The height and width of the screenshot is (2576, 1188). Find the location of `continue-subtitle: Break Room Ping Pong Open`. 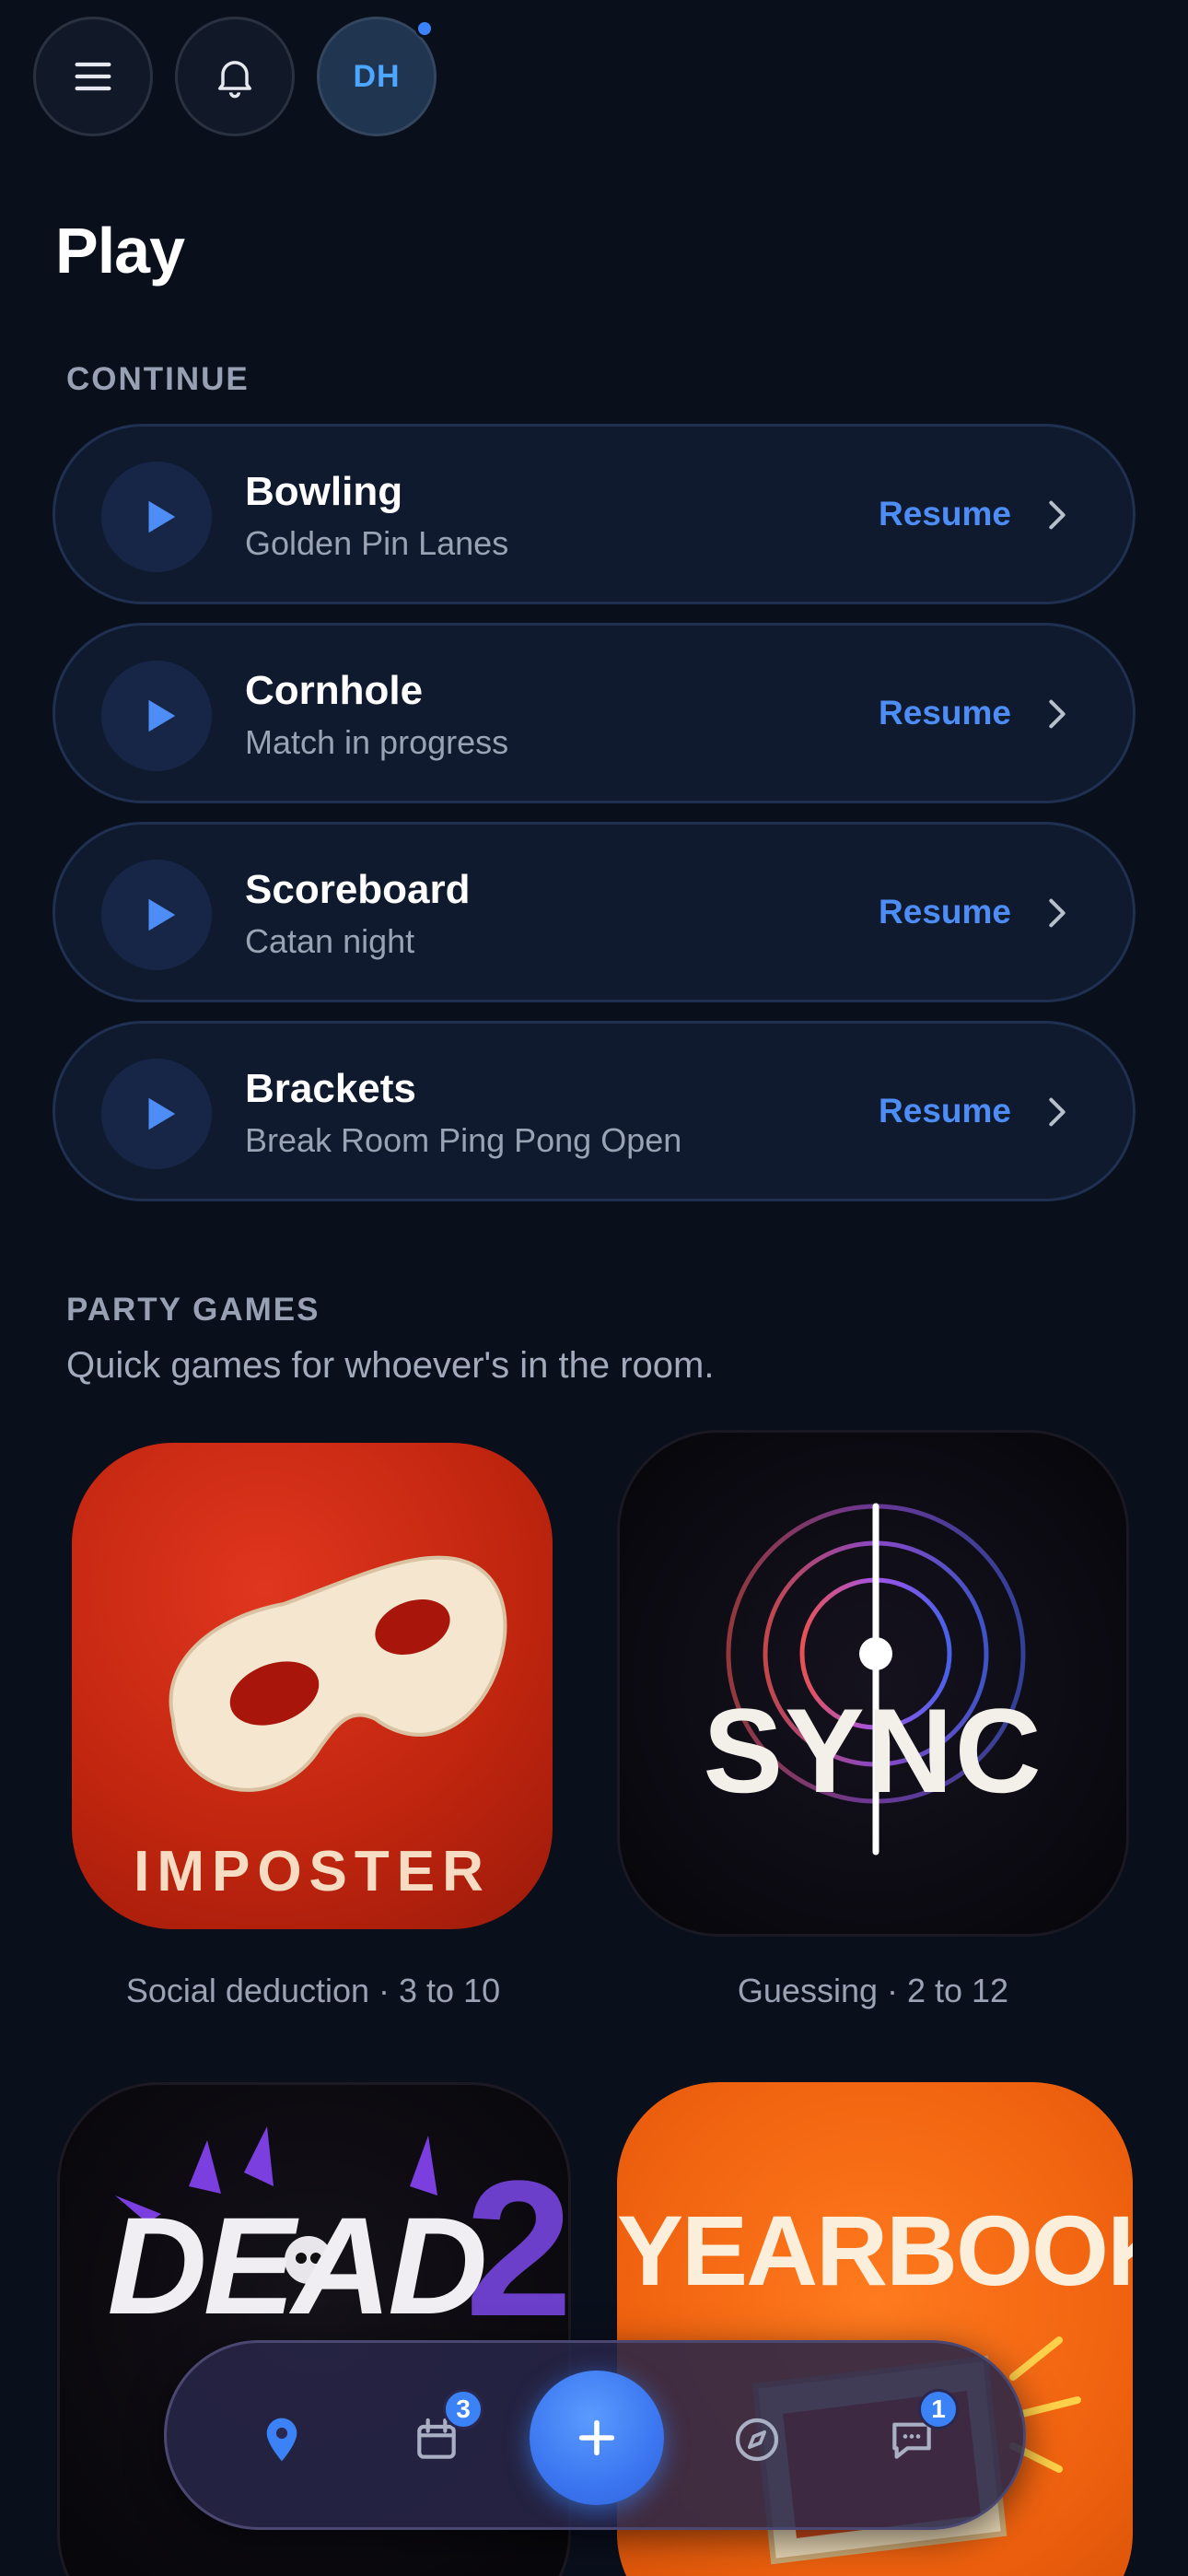

continue-subtitle: Break Room Ping Pong Open is located at coordinates (463, 1140).